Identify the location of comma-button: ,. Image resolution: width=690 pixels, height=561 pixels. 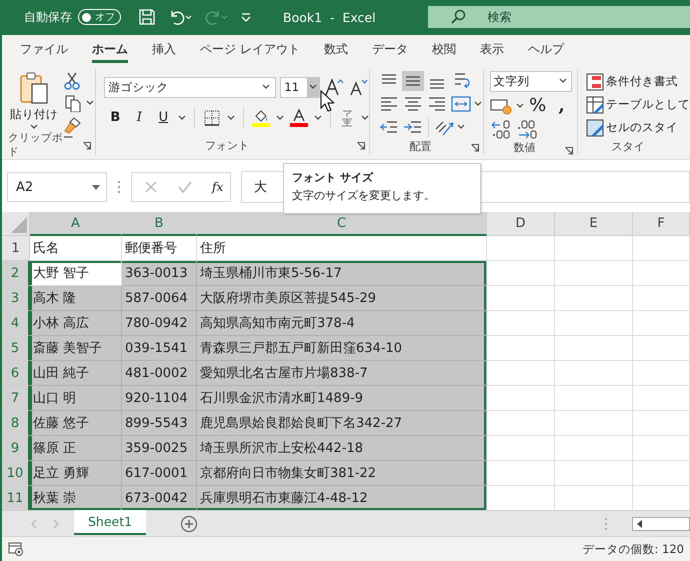
(562, 106).